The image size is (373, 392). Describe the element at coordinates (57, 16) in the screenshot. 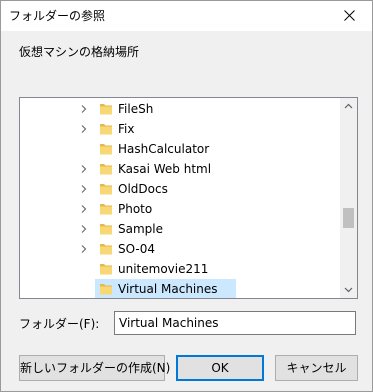

I see `window-title: フォルダーの参照` at that location.